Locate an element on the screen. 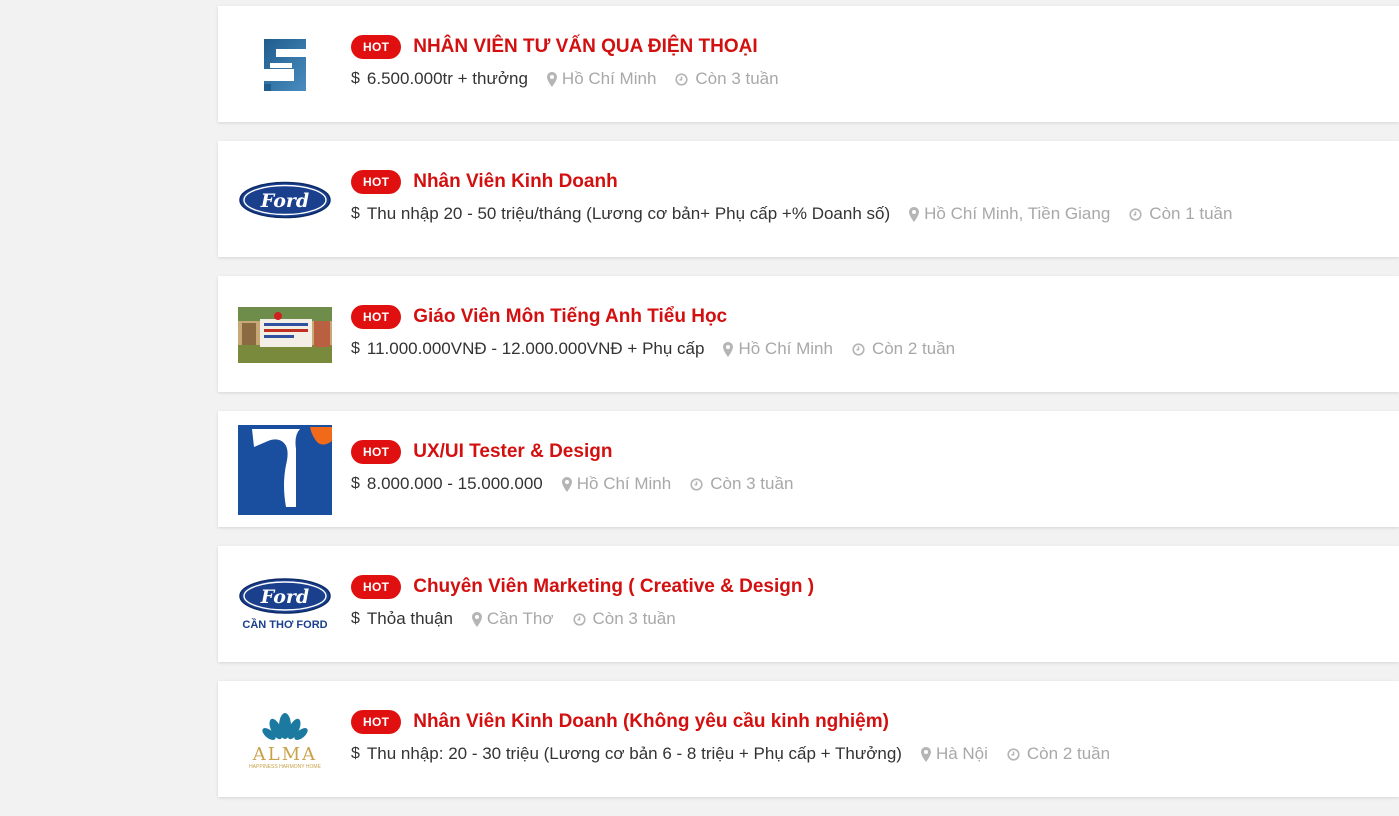 This screenshot has width=1399, height=816. location-text: Cần Thơ is located at coordinates (520, 618).